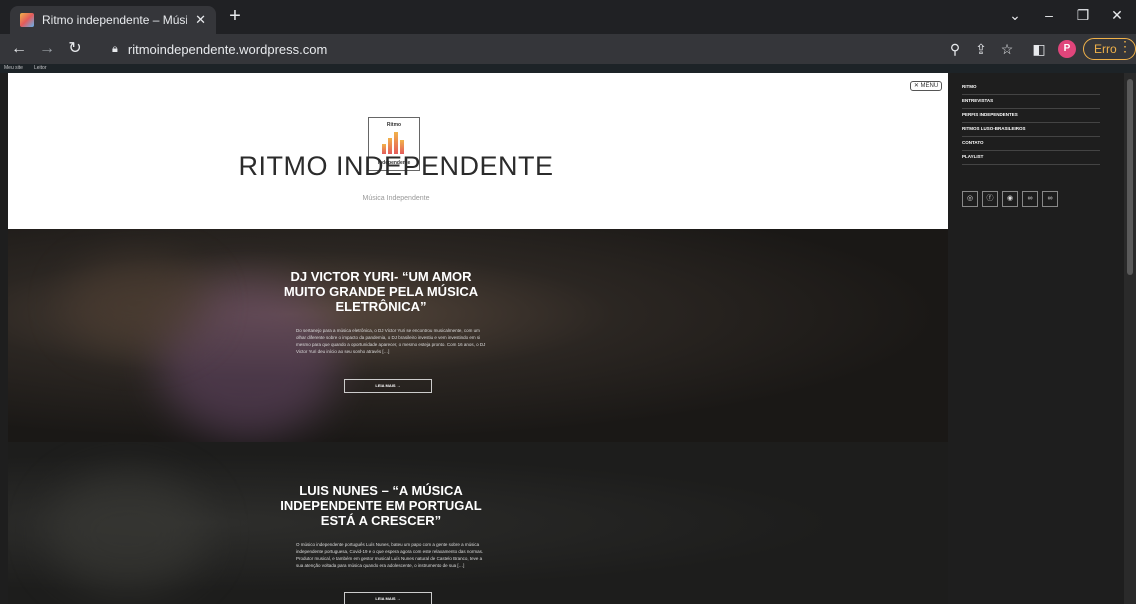  What do you see at coordinates (1130, 338) in the screenshot?
I see `page-scrollbar` at bounding box center [1130, 338].